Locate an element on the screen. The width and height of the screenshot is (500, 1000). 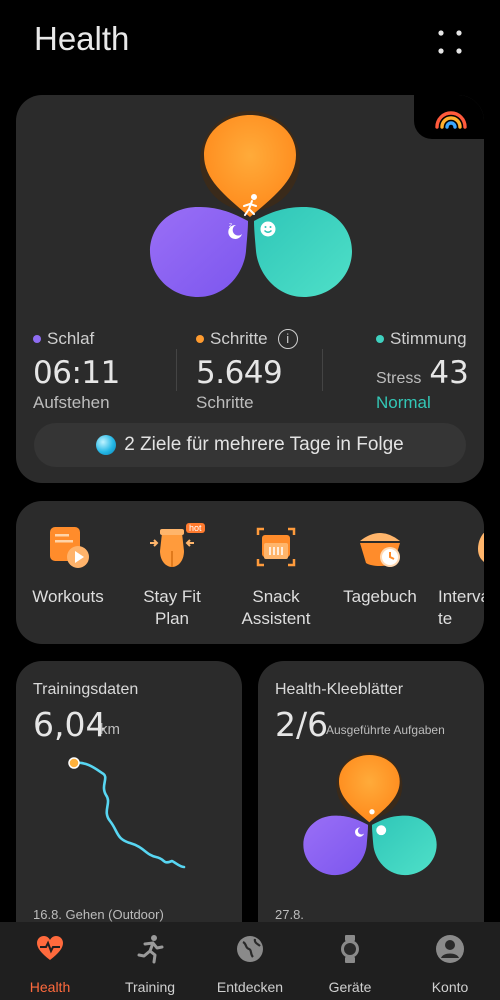
goals-streak-pill: 2 Ziele für mehrere Tage in Folge is located at coordinates (250, 445).